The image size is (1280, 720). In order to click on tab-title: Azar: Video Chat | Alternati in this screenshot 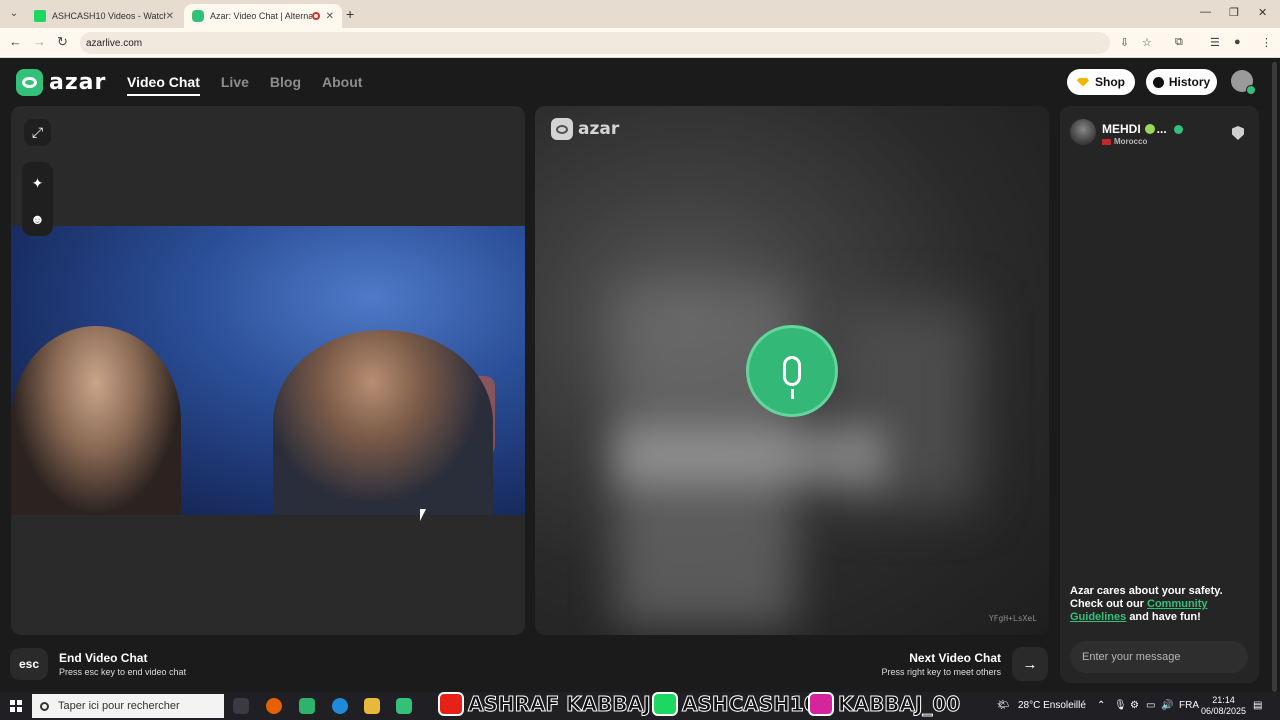, I will do `click(261, 16)`.